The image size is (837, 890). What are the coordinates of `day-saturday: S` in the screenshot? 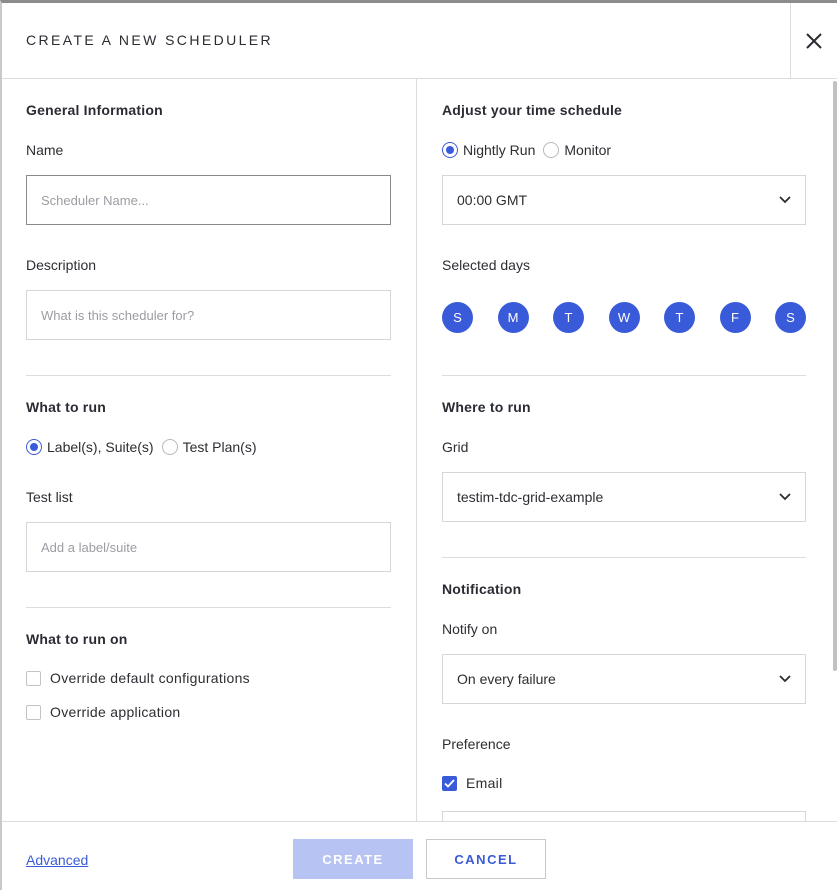 It's located at (790, 317).